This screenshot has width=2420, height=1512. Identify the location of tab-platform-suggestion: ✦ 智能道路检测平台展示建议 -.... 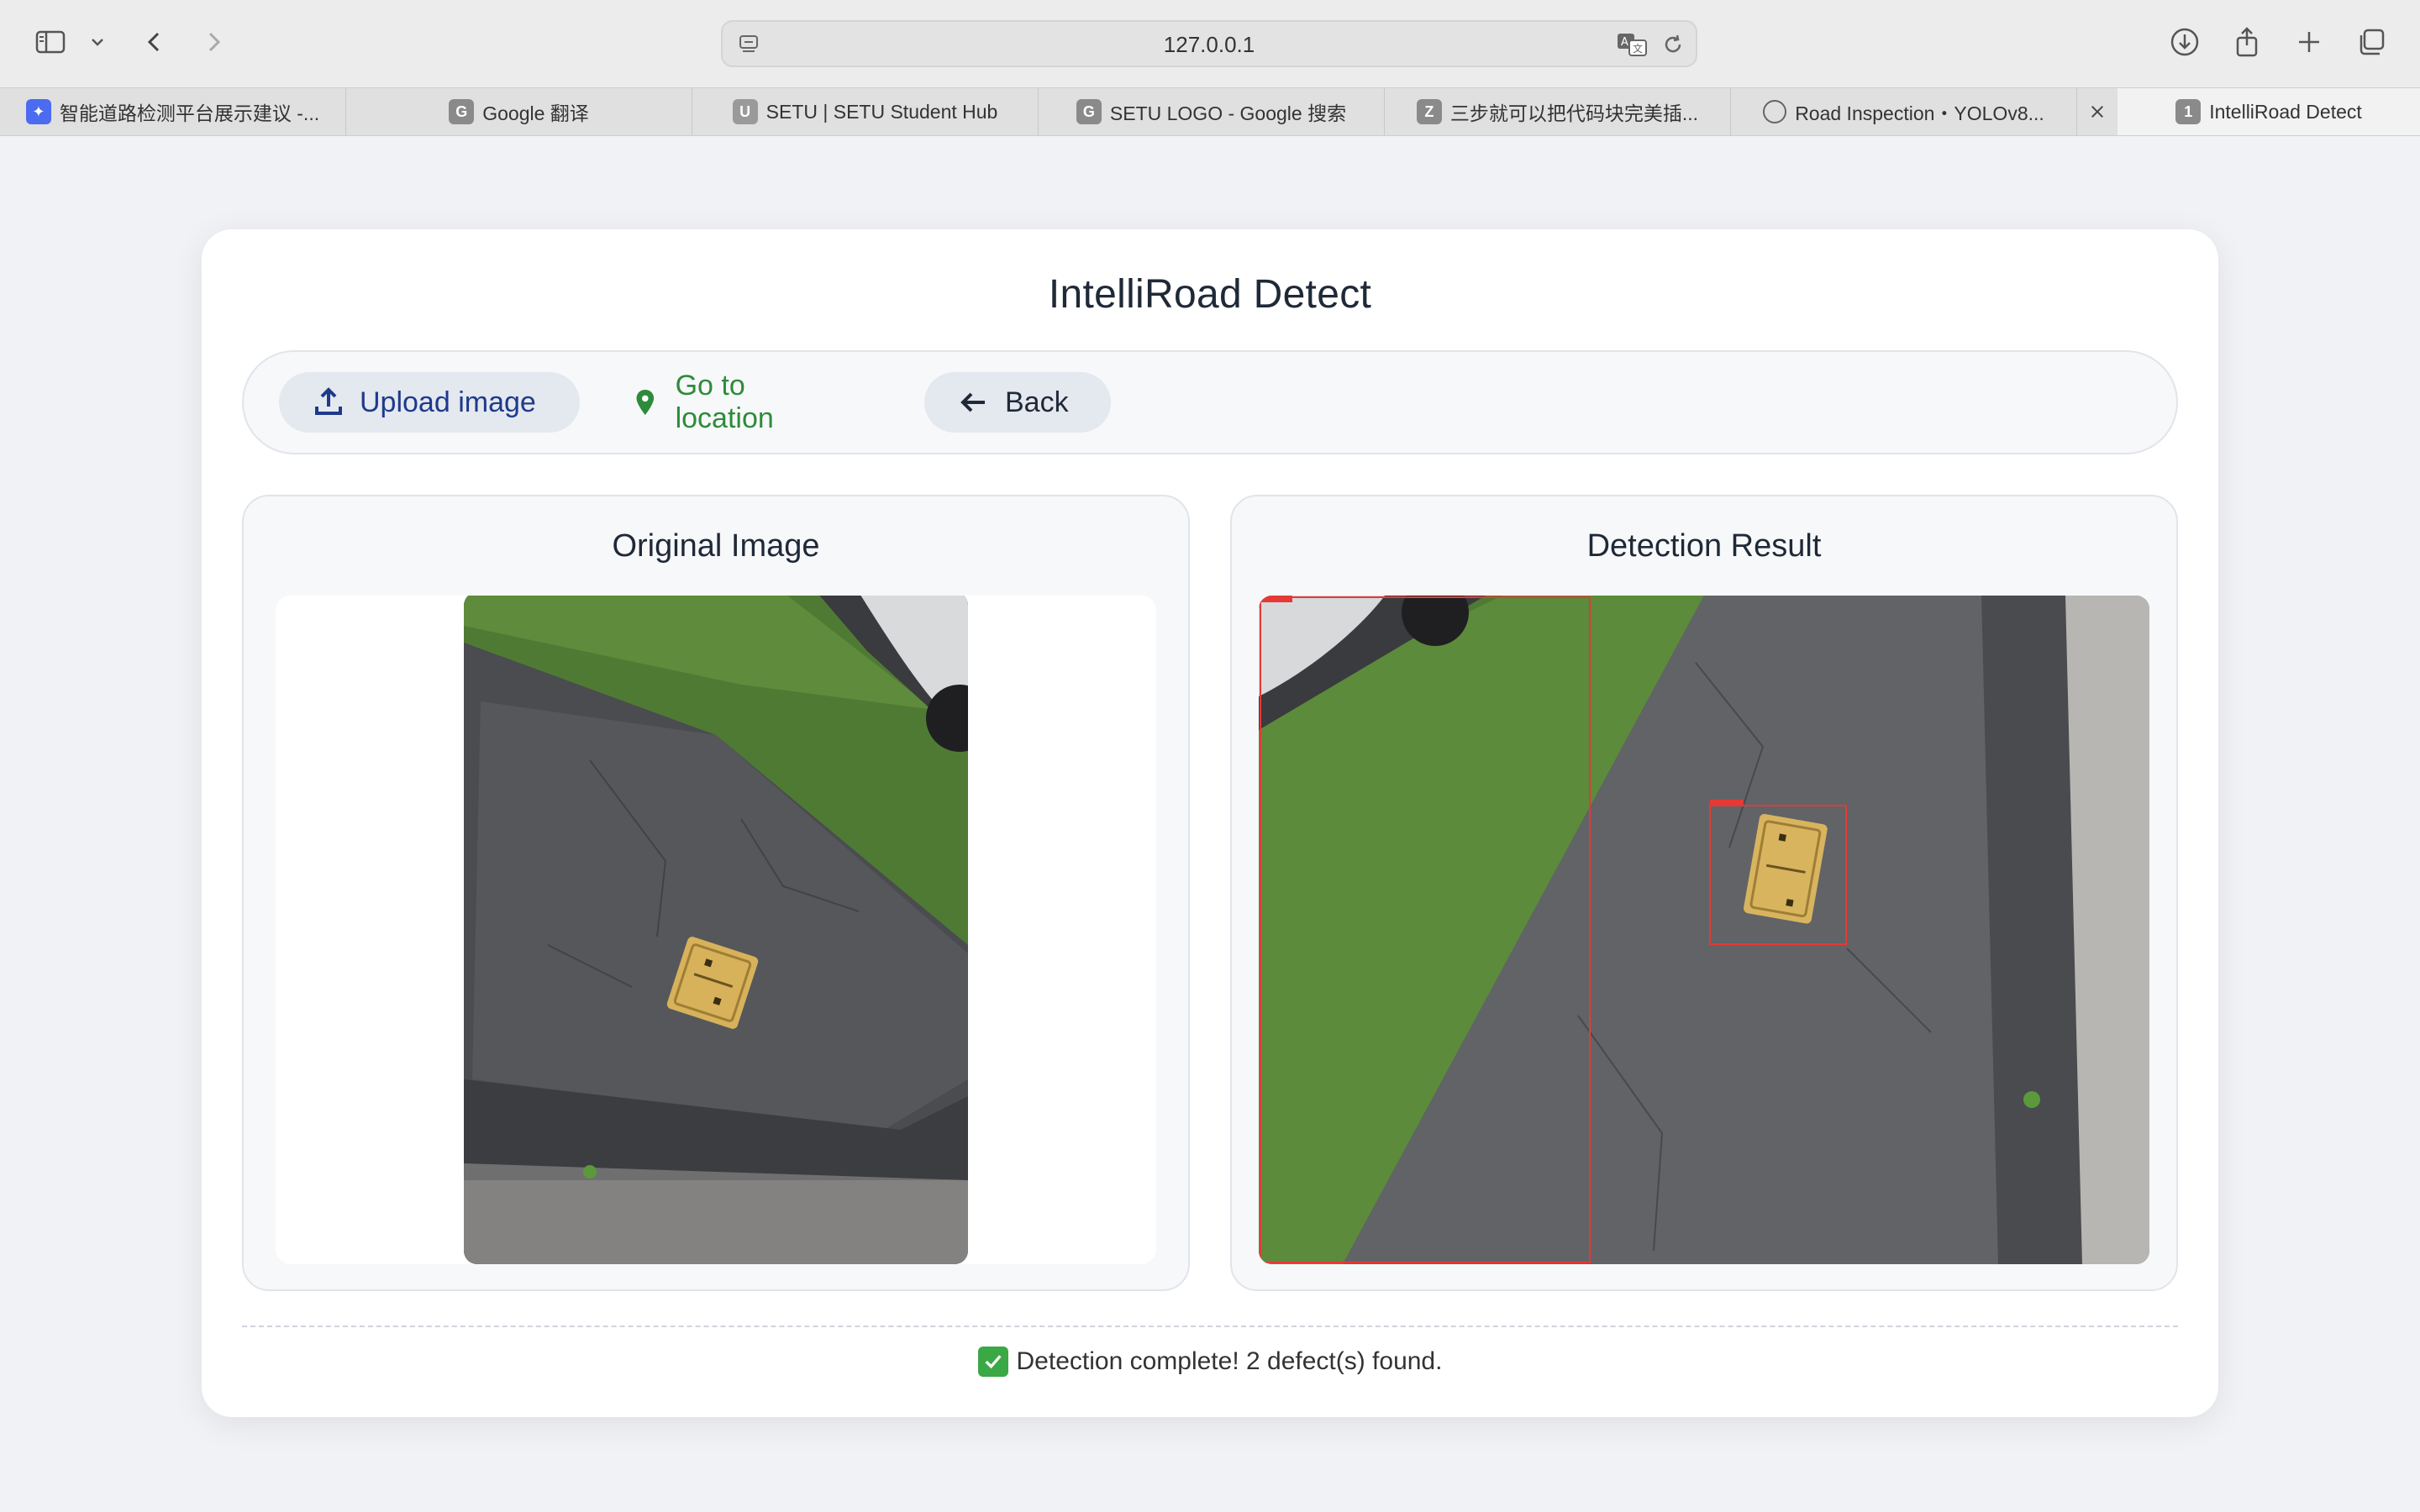
(173, 111).